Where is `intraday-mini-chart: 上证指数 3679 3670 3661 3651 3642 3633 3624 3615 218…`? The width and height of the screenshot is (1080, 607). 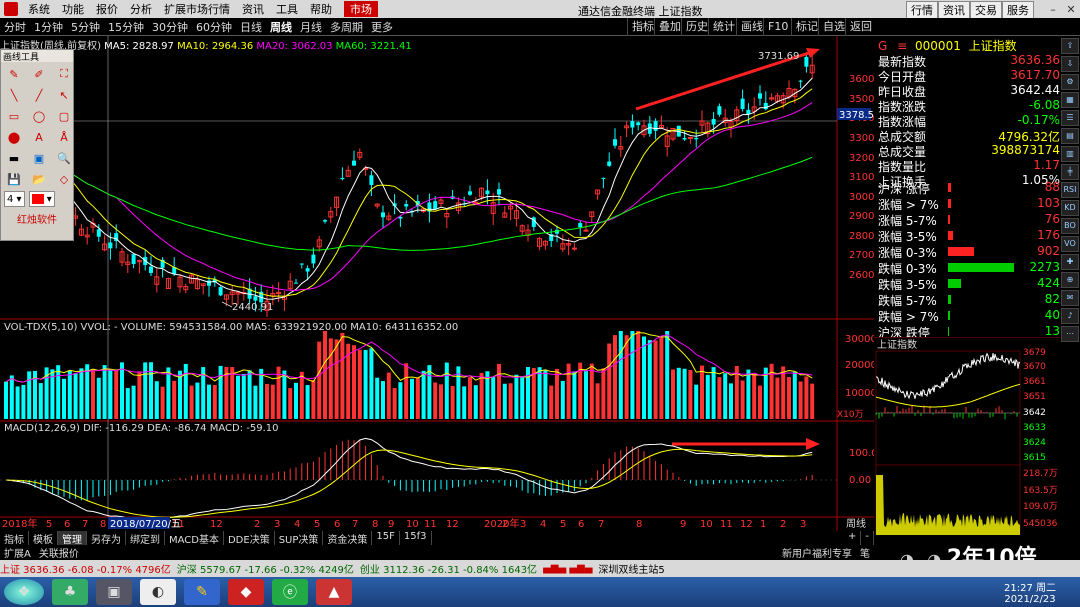
intraday-mini-chart: 上证指数 3679 3670 3661 3651 3642 3633 3624 3615 218… is located at coordinates (967, 437).